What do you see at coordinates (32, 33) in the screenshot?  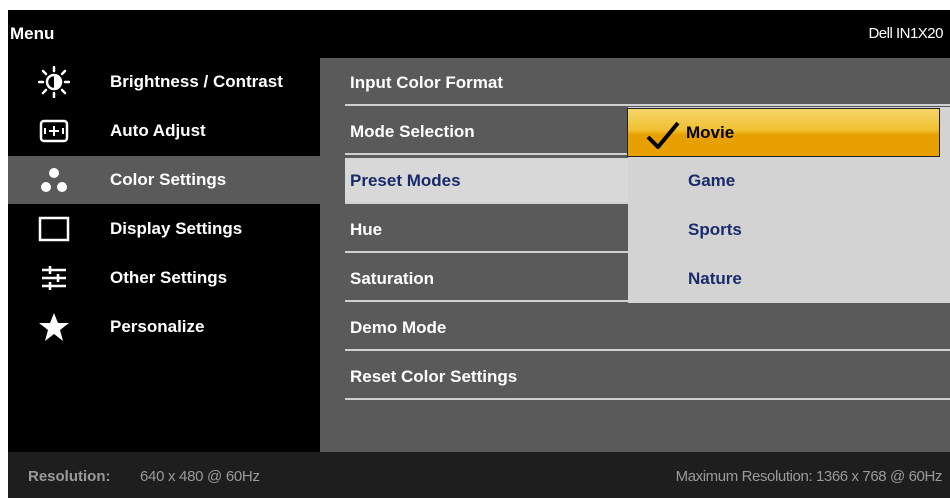 I see `menu-title: Menu` at bounding box center [32, 33].